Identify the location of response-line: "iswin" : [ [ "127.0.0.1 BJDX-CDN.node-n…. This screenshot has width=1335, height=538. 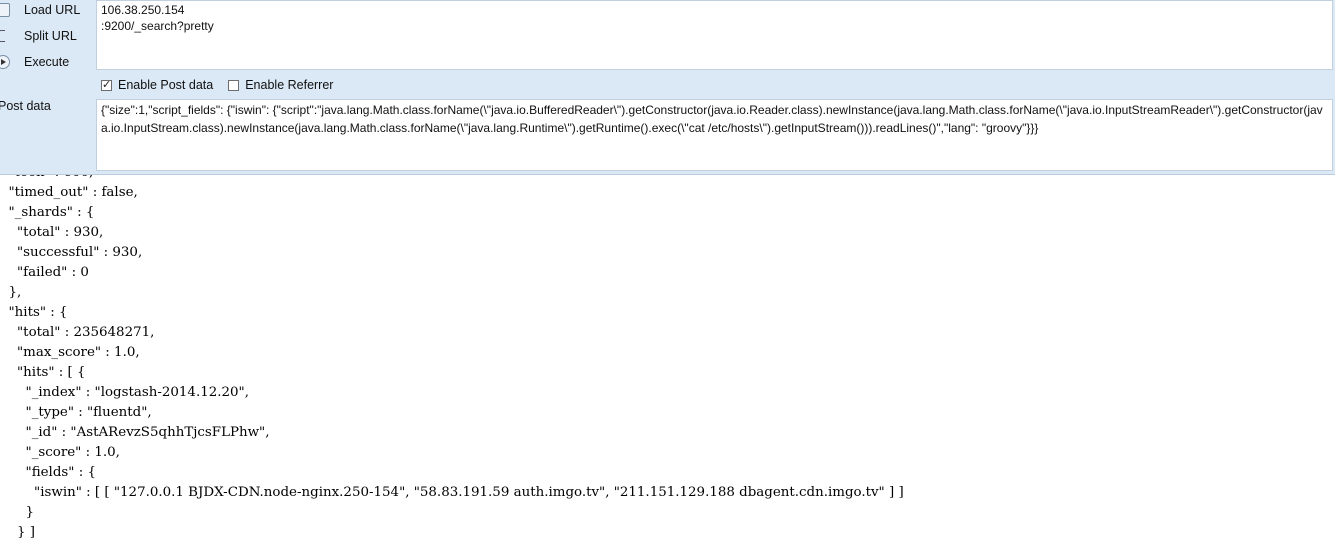
(452, 492).